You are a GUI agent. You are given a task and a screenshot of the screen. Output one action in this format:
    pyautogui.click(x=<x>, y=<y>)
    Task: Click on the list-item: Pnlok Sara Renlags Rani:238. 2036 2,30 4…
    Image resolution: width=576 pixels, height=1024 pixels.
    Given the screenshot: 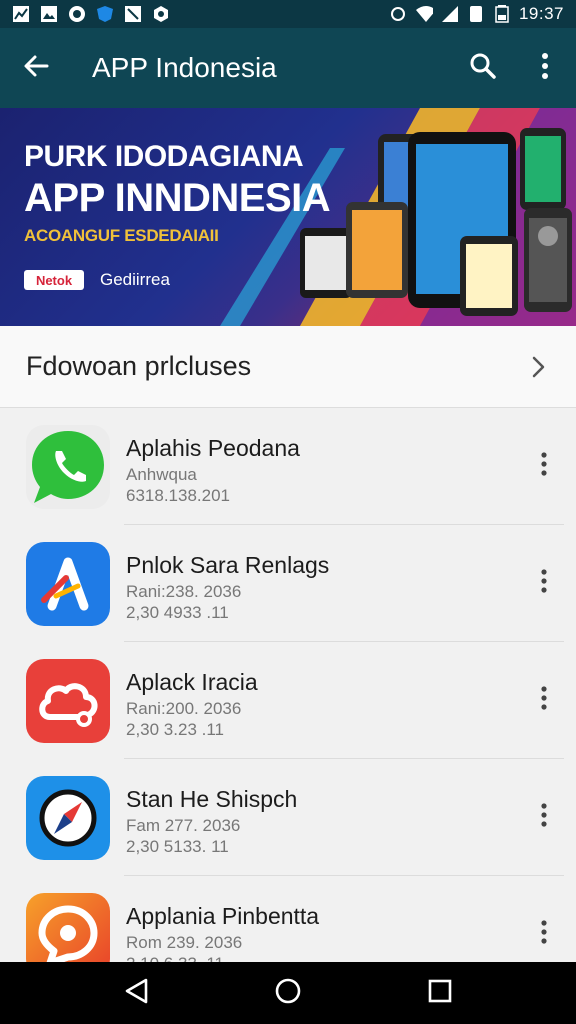 What is the action you would take?
    pyautogui.click(x=288, y=583)
    